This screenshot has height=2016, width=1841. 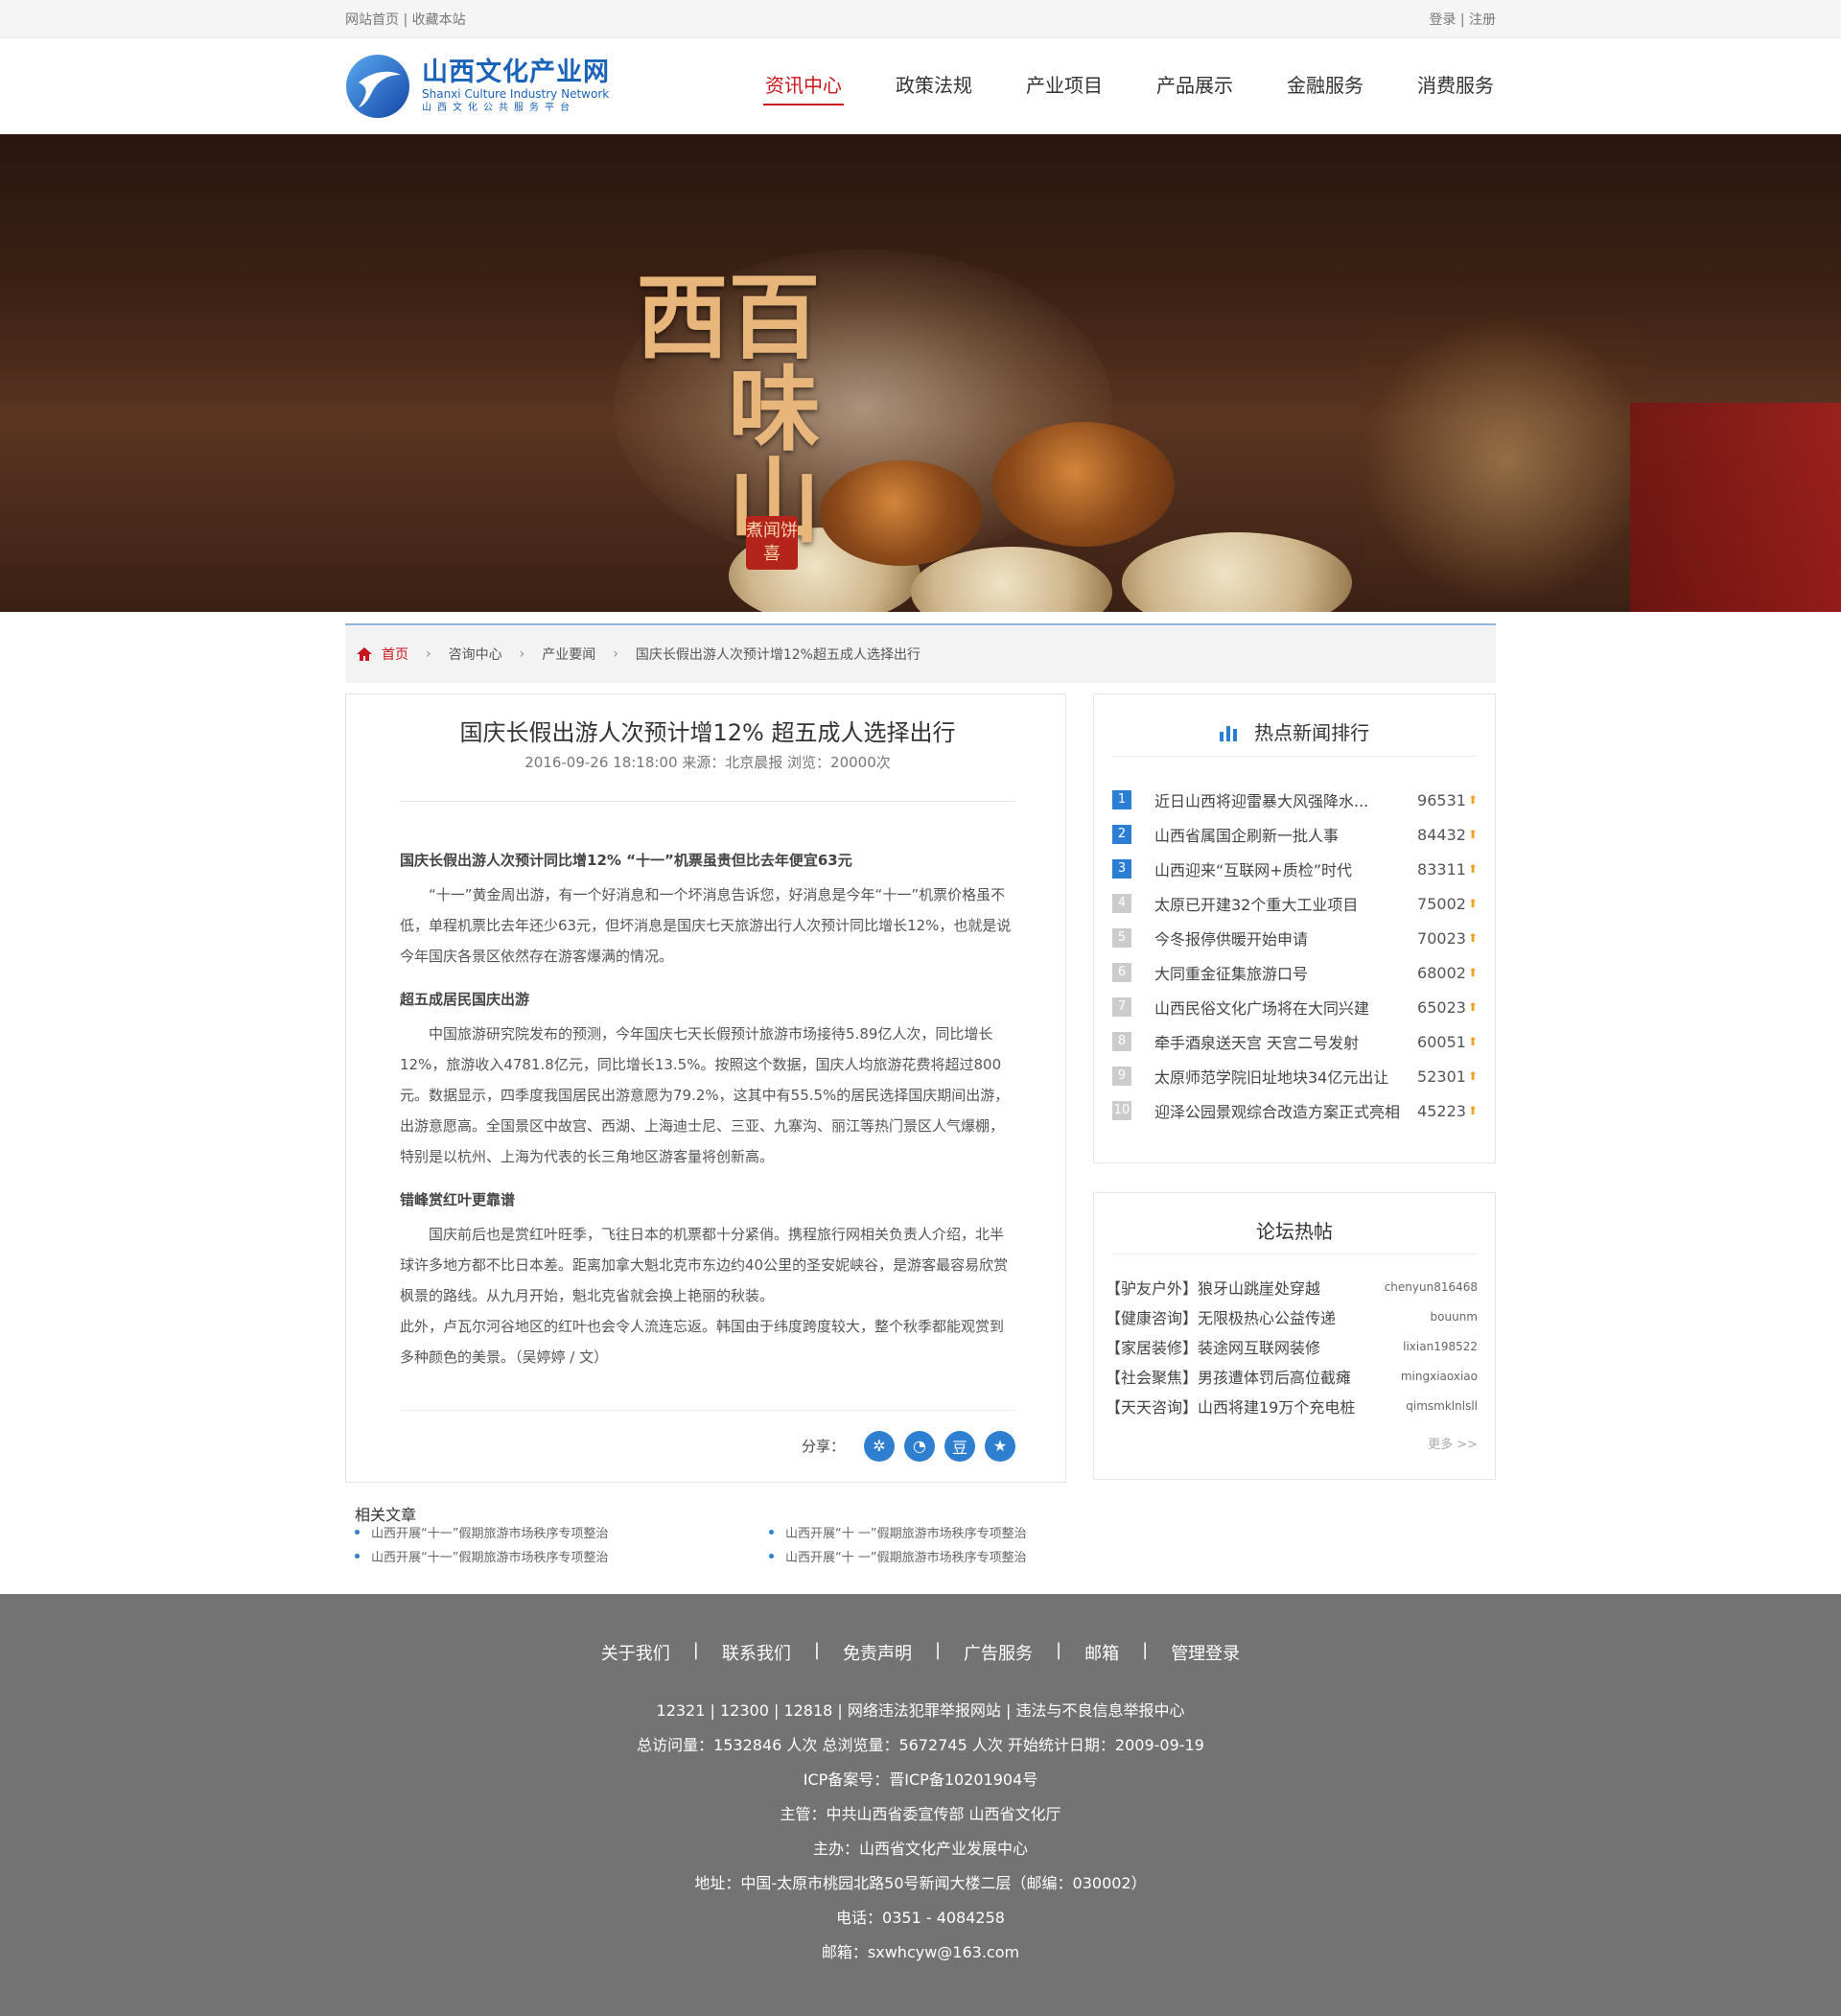 What do you see at coordinates (707, 801) in the screenshot?
I see `divider` at bounding box center [707, 801].